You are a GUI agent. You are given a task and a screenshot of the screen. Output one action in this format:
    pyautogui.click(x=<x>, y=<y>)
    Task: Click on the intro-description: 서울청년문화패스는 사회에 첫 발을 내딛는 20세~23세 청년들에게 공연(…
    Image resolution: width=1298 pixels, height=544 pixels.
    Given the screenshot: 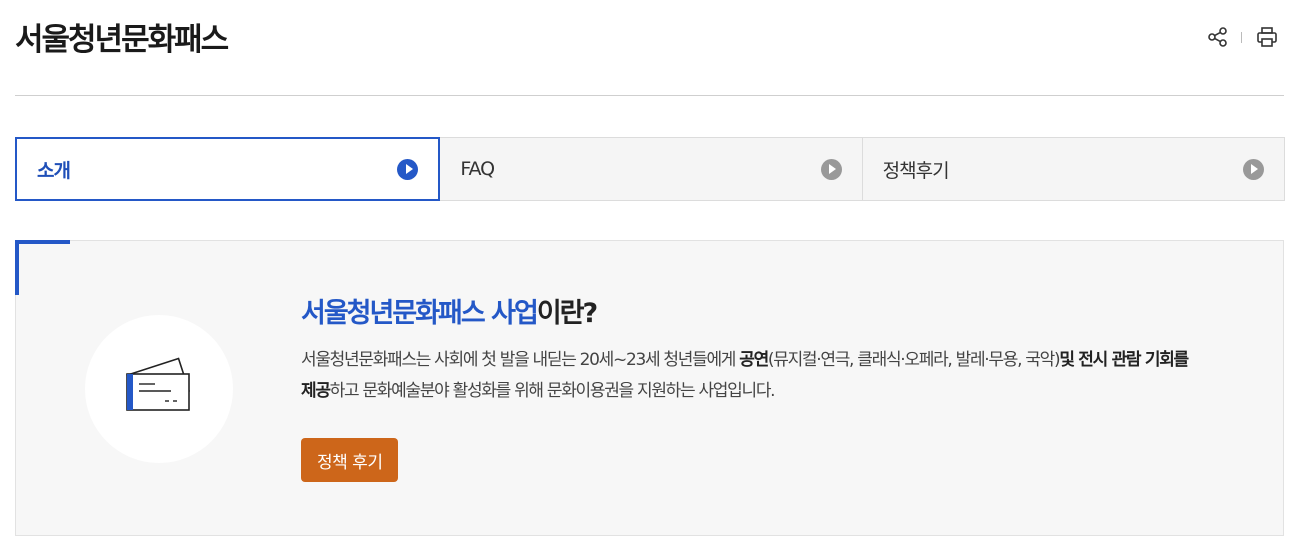 What is the action you would take?
    pyautogui.click(x=751, y=376)
    